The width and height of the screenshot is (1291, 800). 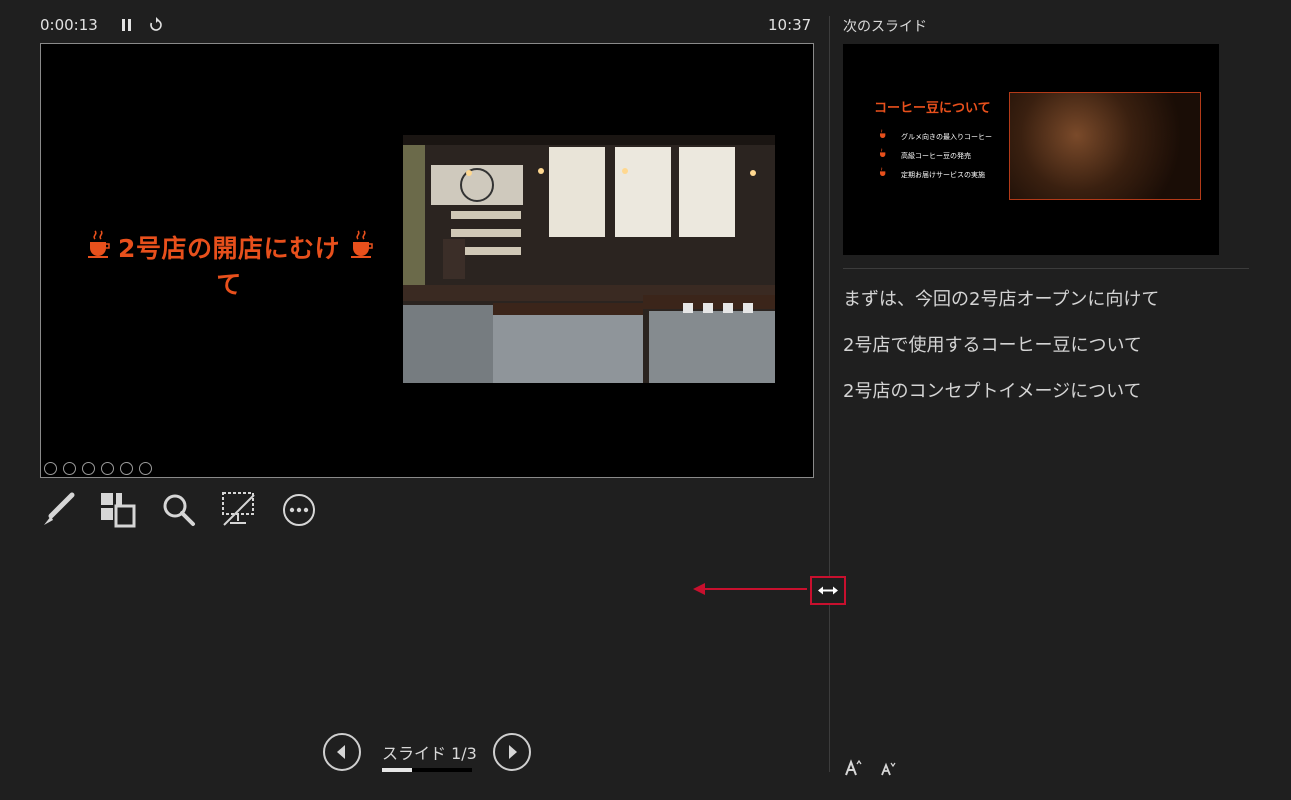 What do you see at coordinates (828, 590) in the screenshot?
I see `resize-horizontal-icon` at bounding box center [828, 590].